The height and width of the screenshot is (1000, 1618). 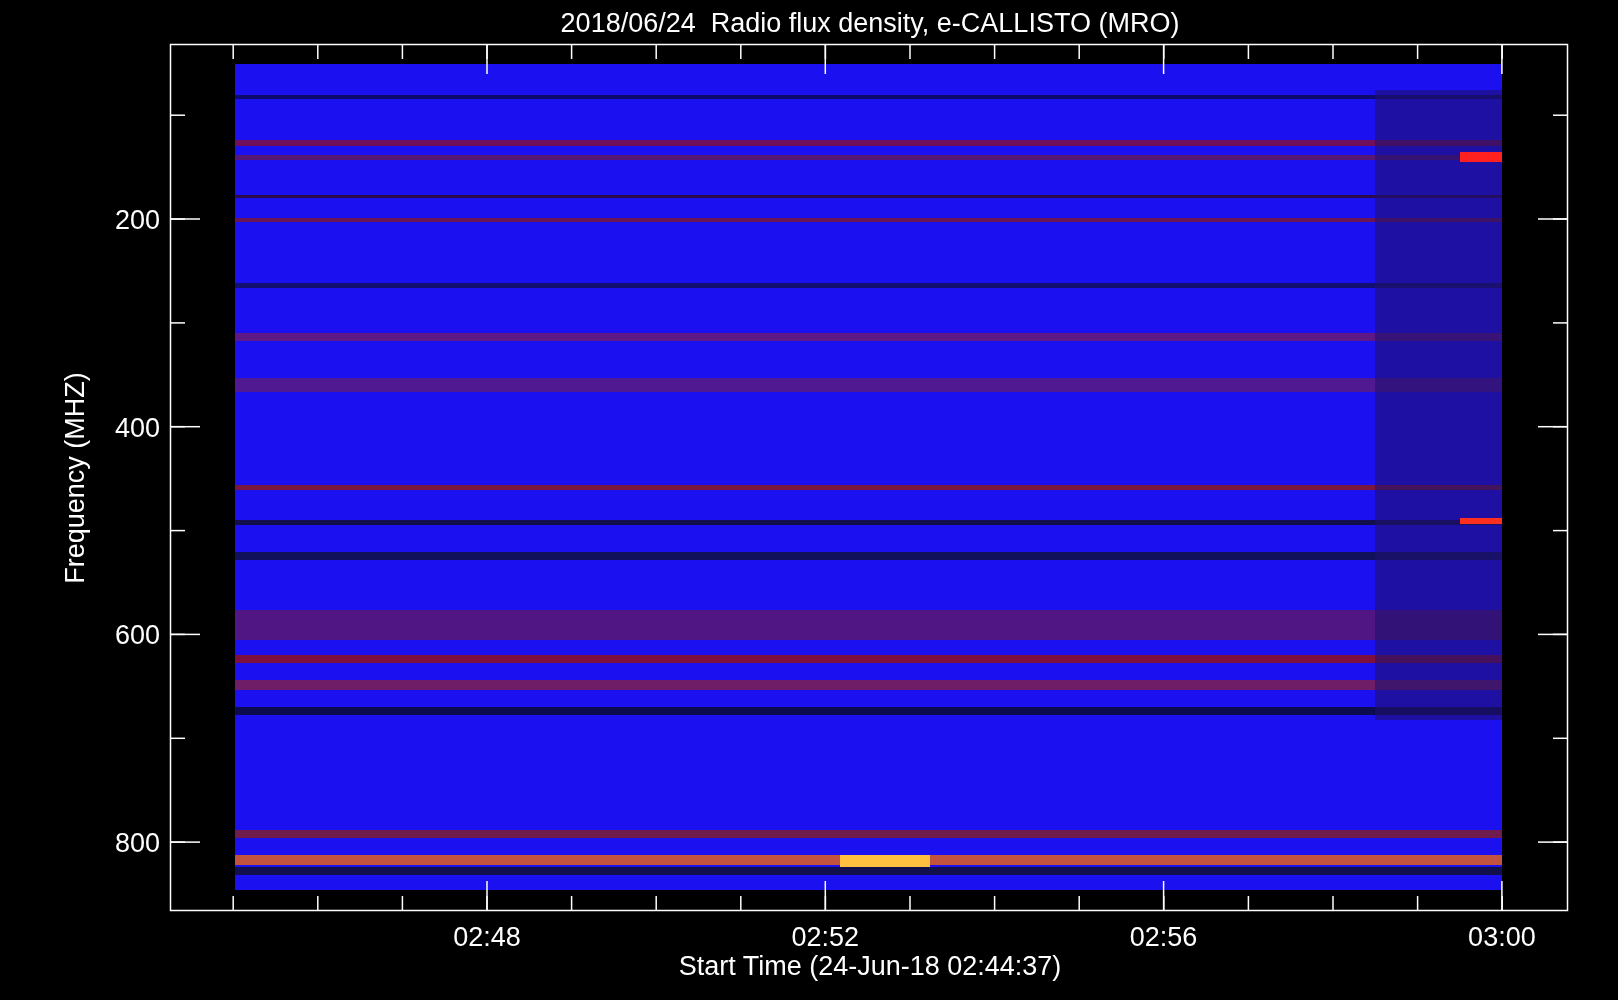 What do you see at coordinates (75, 478) in the screenshot?
I see `y-axis-title: Frequency (MHZ)` at bounding box center [75, 478].